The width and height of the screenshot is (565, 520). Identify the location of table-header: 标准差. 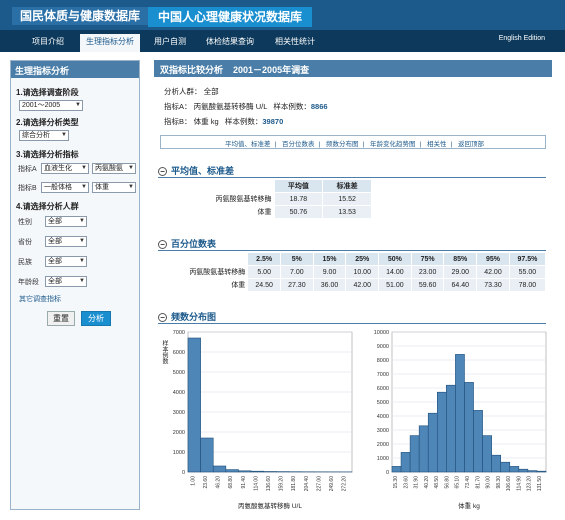
(347, 186).